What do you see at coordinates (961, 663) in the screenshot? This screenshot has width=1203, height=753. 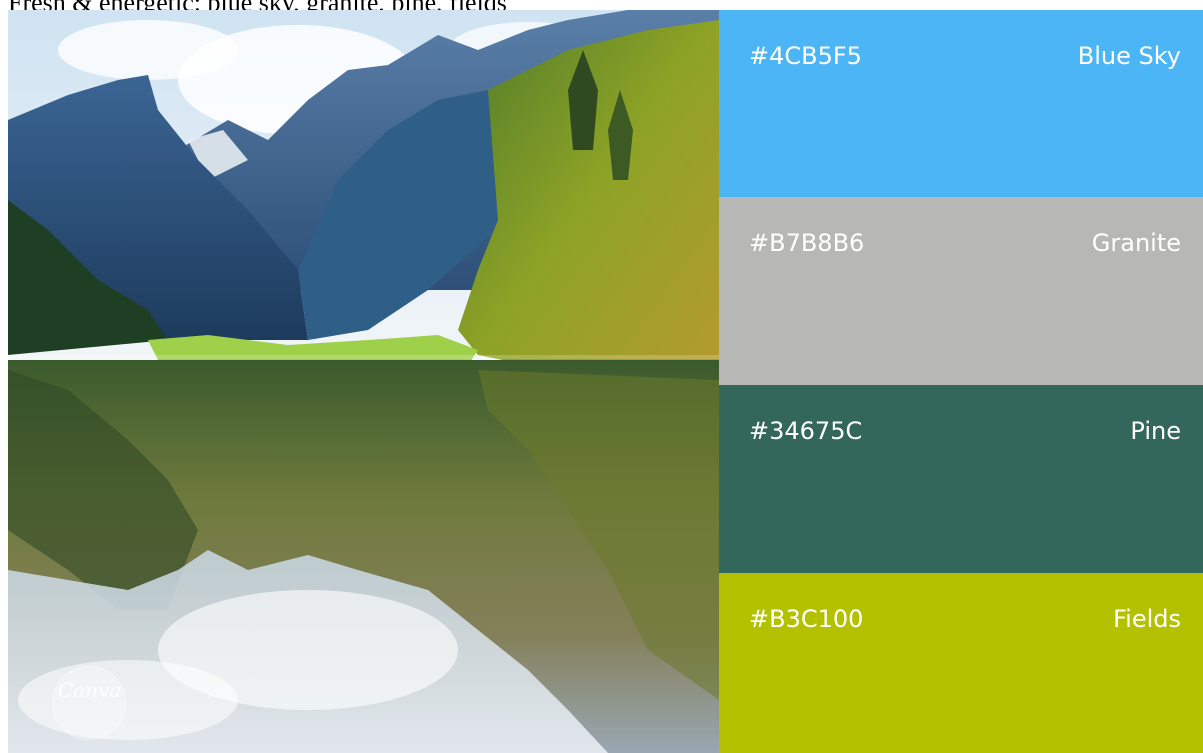 I see `swatch-fields: #B3C100 Fields` at bounding box center [961, 663].